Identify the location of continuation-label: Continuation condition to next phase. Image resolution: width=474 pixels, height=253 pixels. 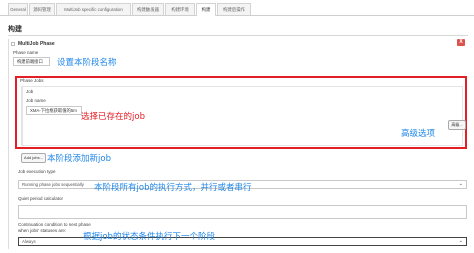
(54, 224).